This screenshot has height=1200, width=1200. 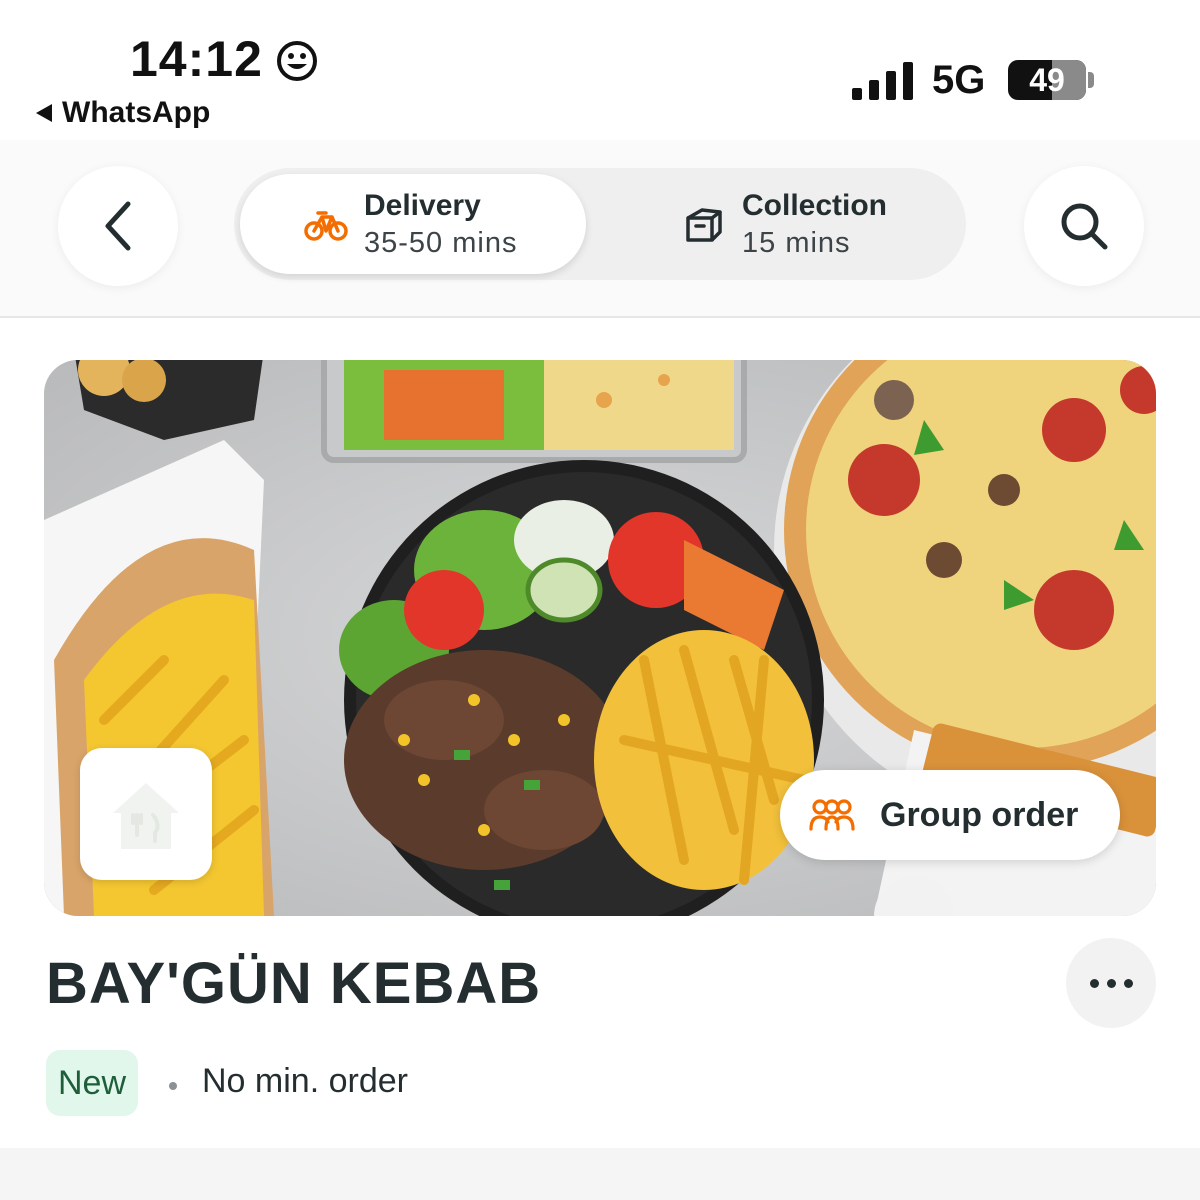 I want to click on restaurant-logo-placeholder-icon, so click(x=146, y=816).